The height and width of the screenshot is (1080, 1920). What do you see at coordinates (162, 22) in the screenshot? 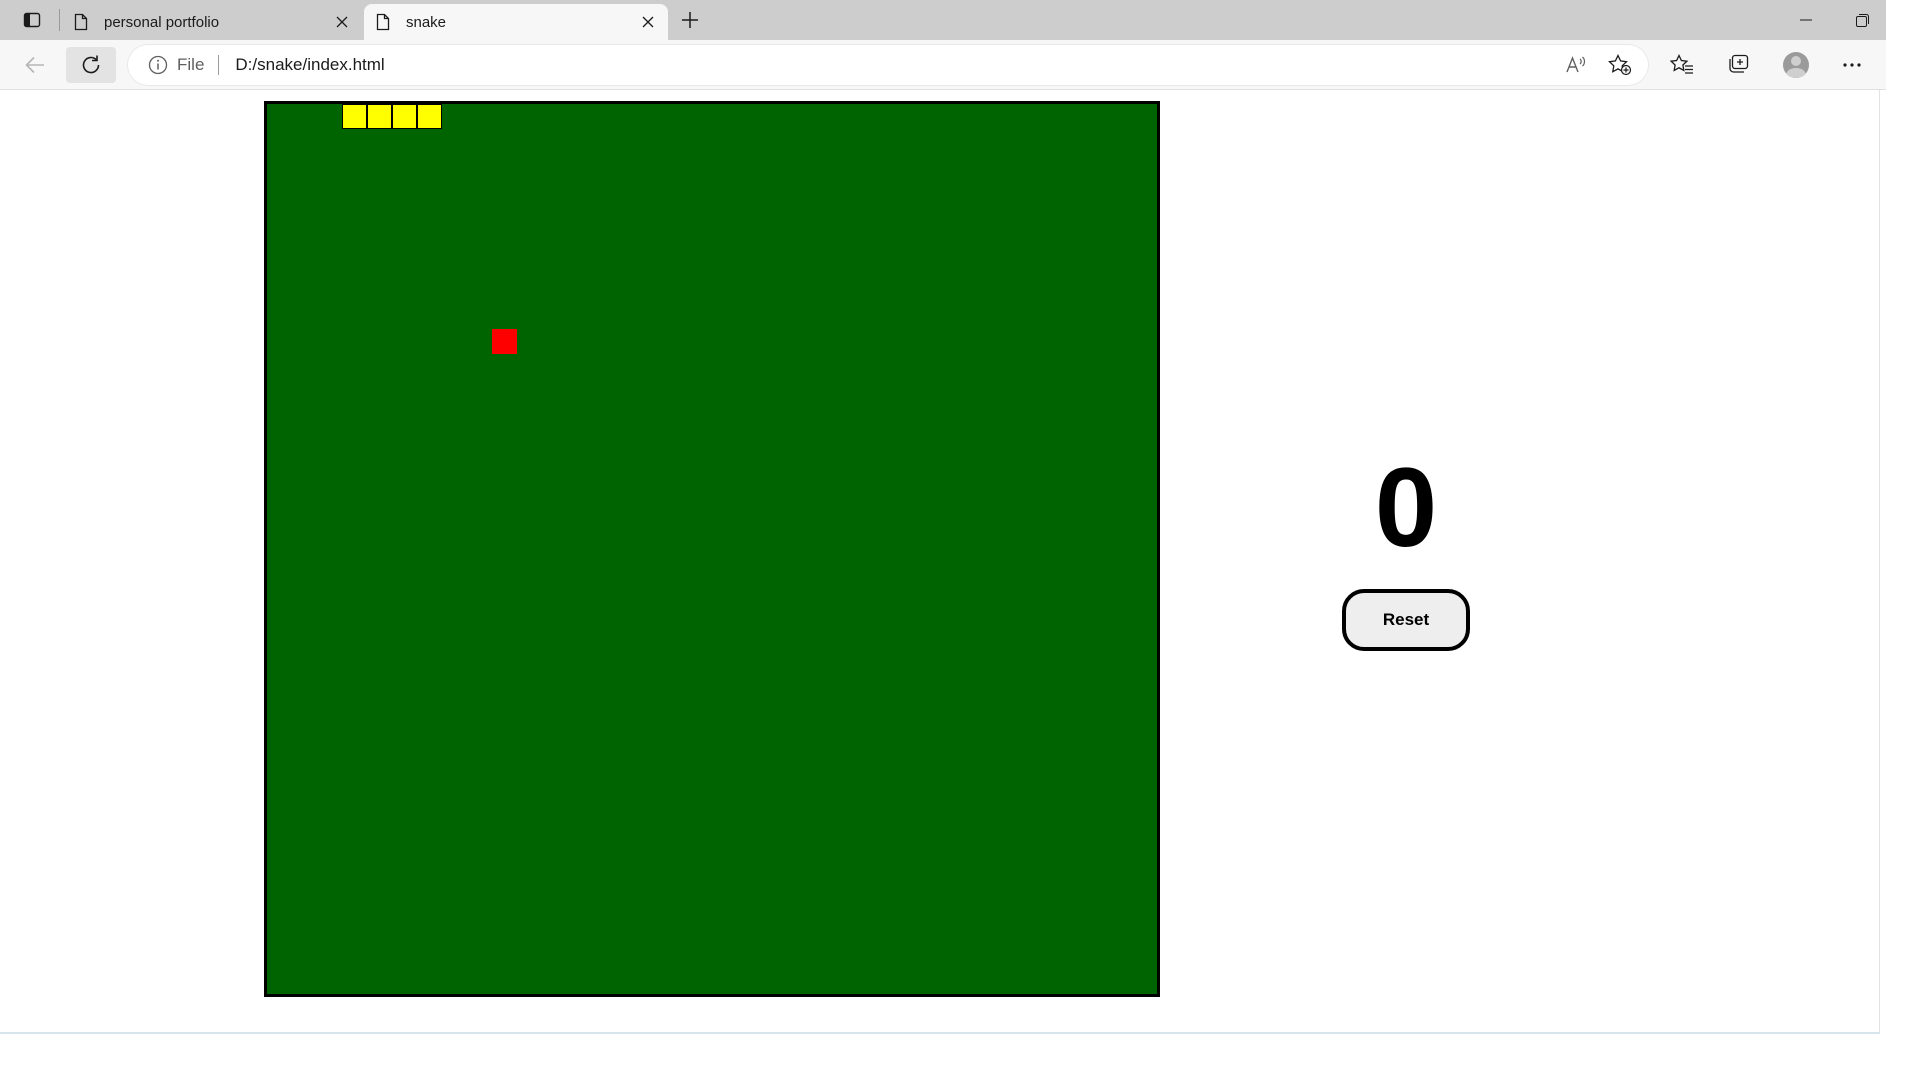
I see `tab-title: personal portfolio` at bounding box center [162, 22].